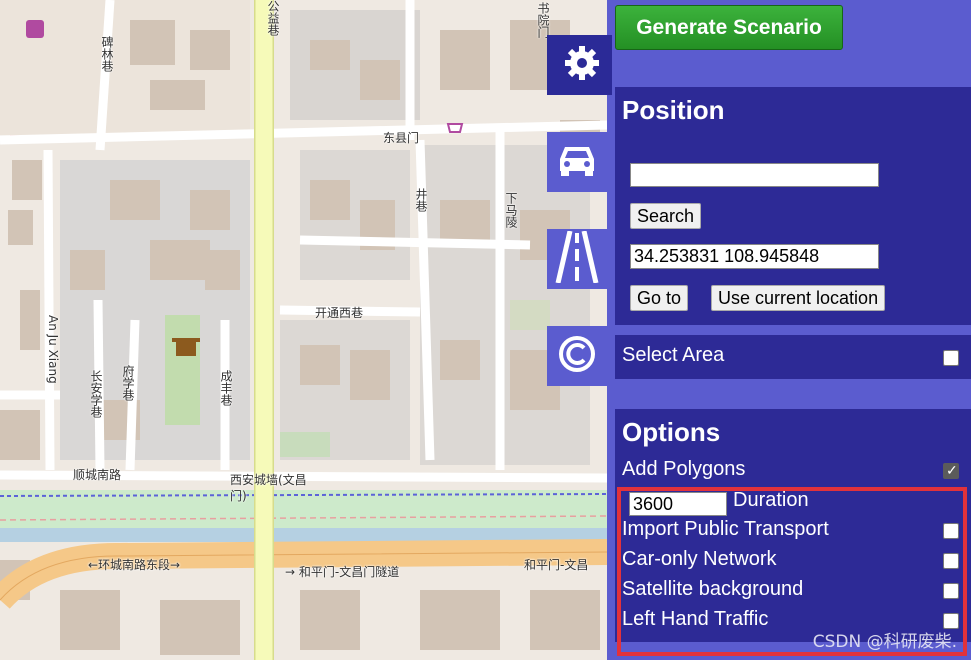 The image size is (971, 660). I want to click on map-label: 西安城墙(文昌门), so click(268, 488).